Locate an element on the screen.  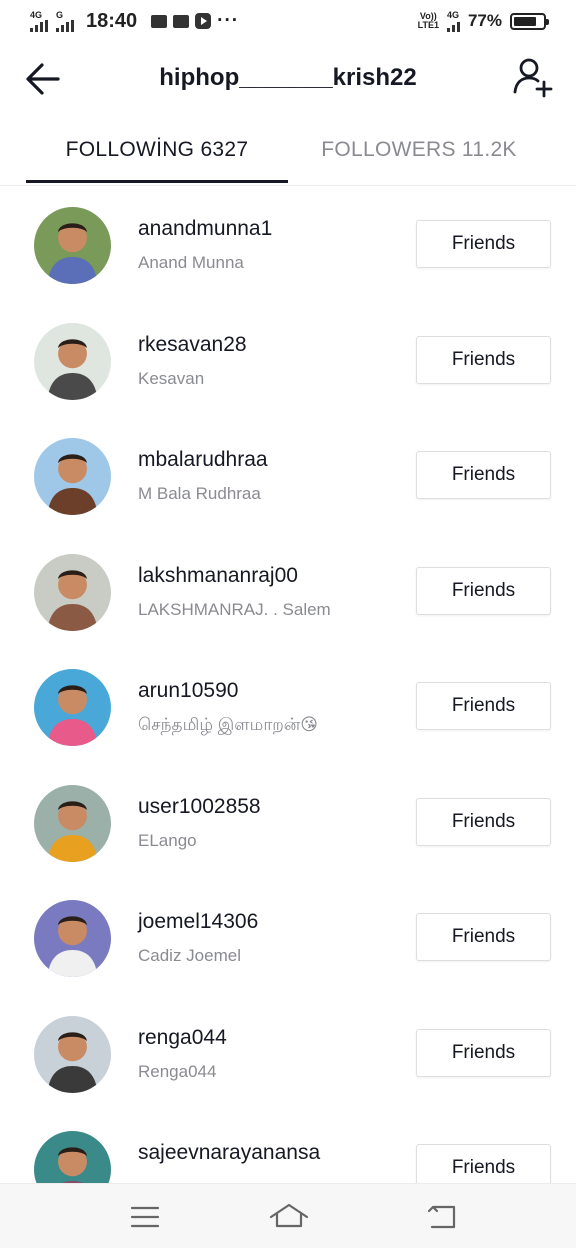
username: rkesavan28 is located at coordinates (192, 345).